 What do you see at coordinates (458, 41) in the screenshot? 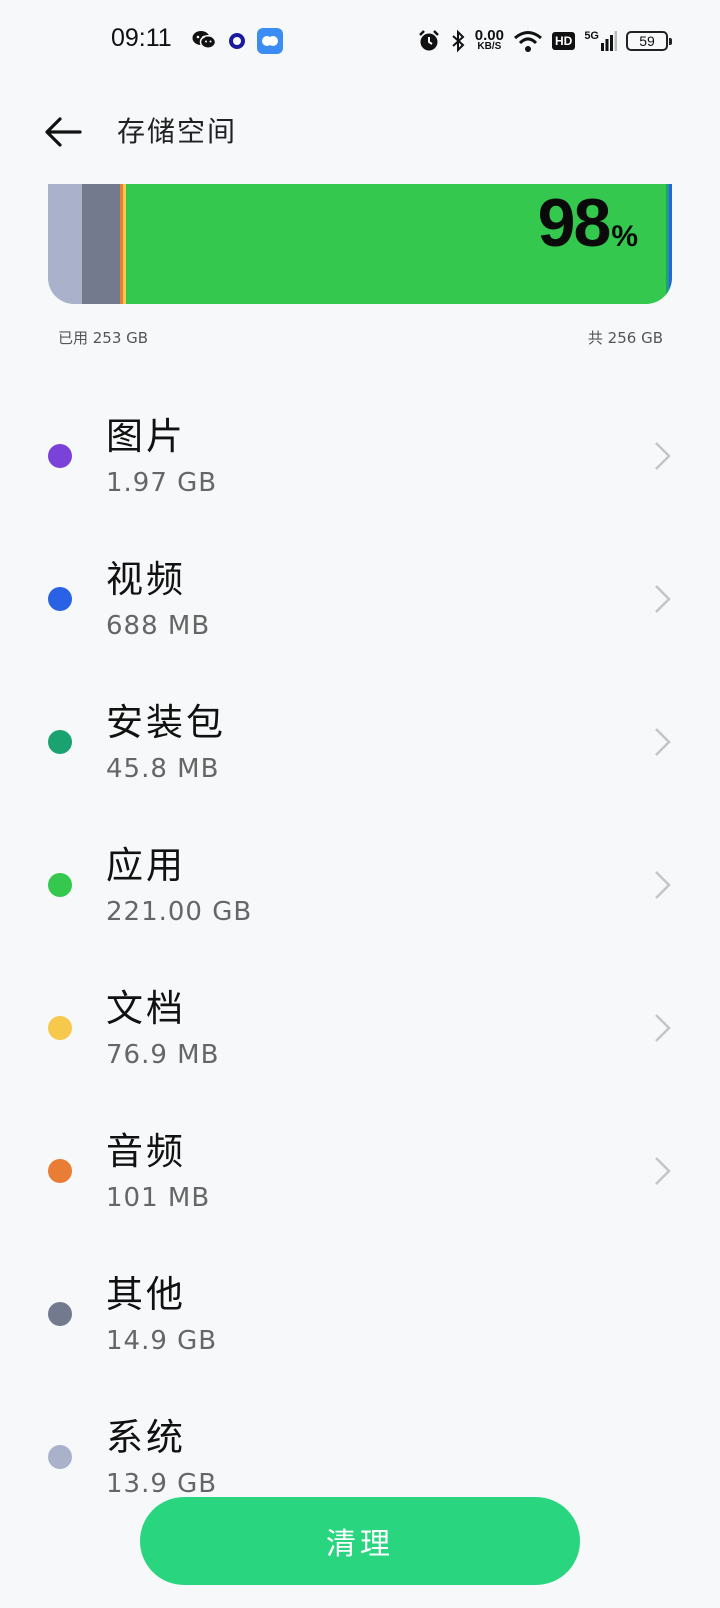
I see `bluetooth-icon` at bounding box center [458, 41].